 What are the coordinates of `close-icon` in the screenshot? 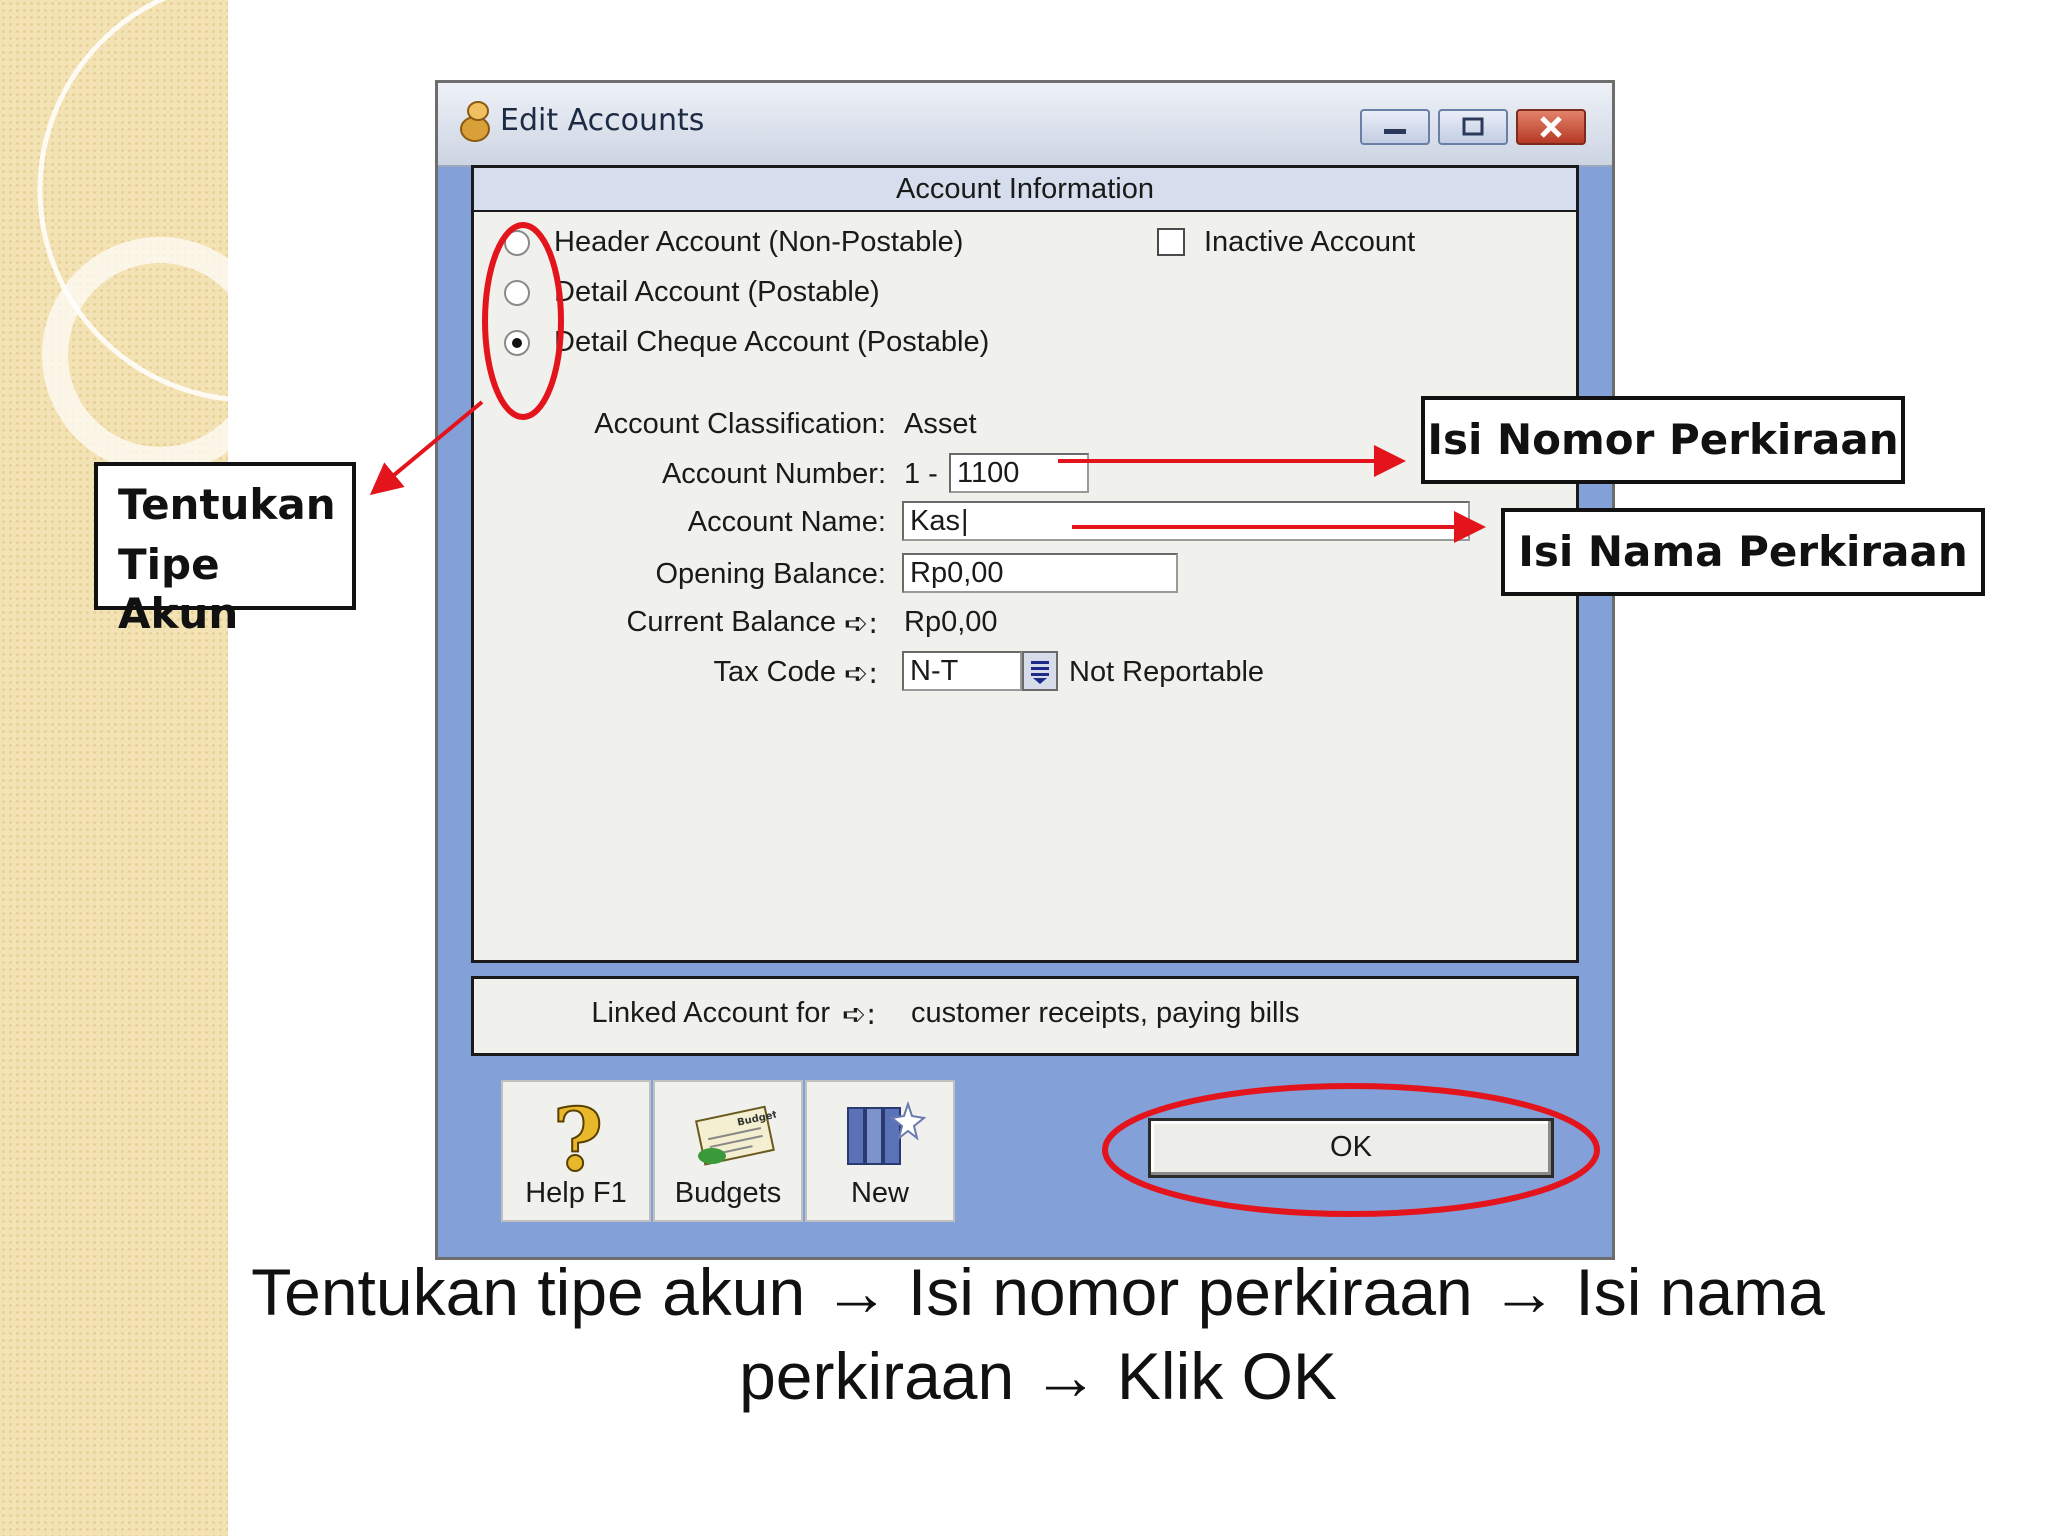 It's located at (1551, 127).